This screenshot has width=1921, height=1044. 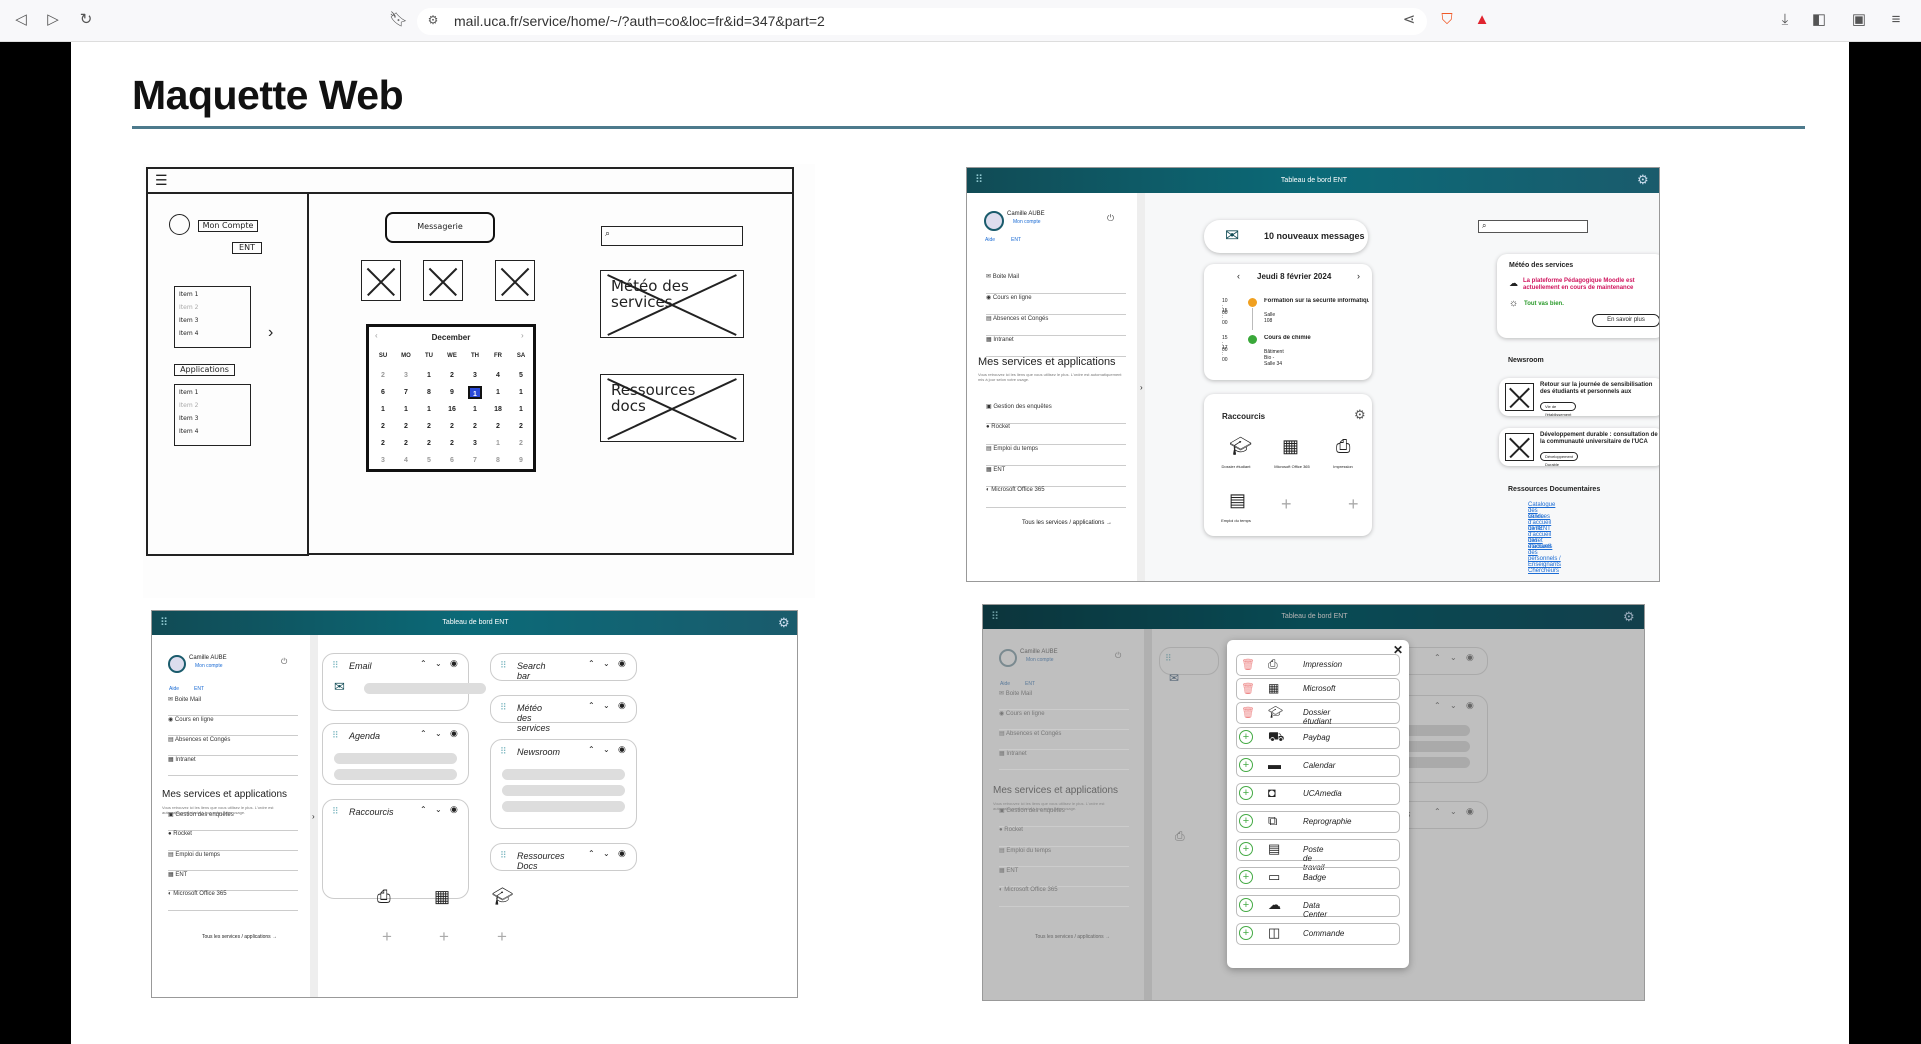 What do you see at coordinates (521, 460) in the screenshot?
I see `calendar-day: 9` at bounding box center [521, 460].